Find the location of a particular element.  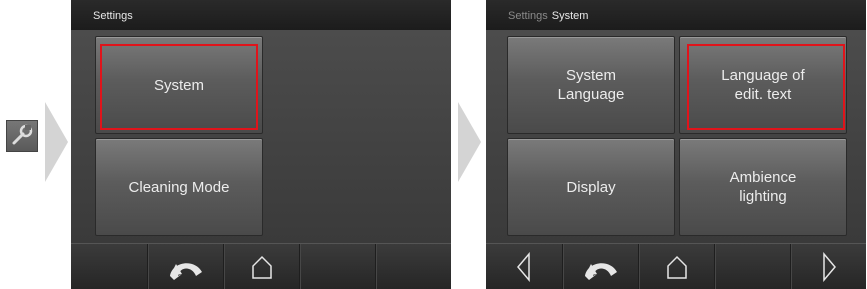

system-language-tile: System Language is located at coordinates (591, 85).